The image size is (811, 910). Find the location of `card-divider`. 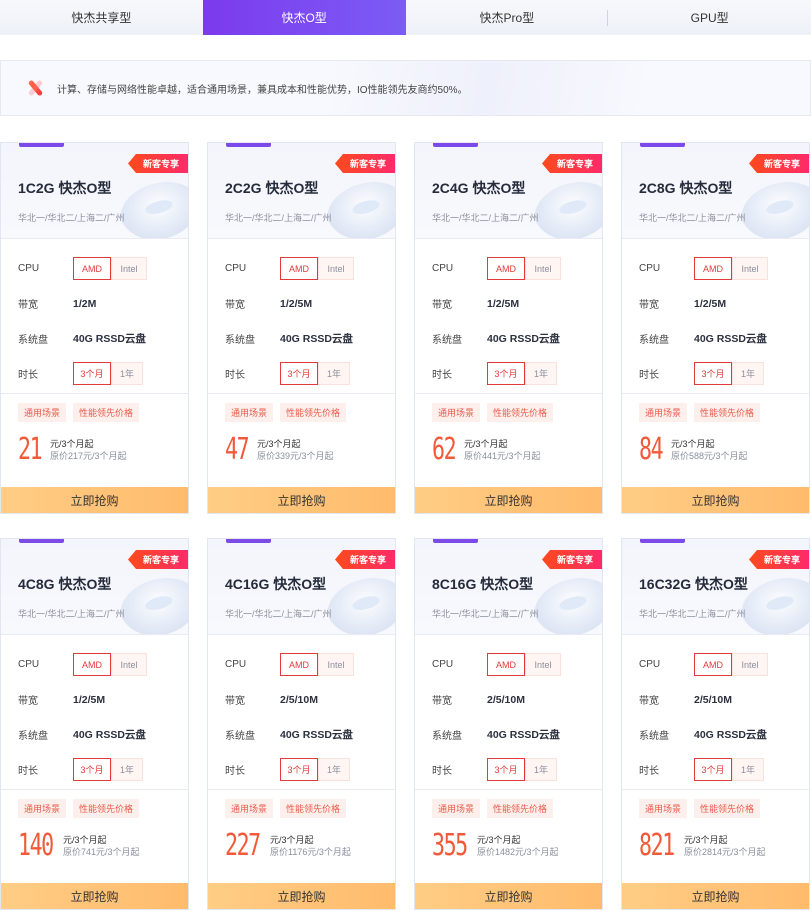

card-divider is located at coordinates (508, 393).